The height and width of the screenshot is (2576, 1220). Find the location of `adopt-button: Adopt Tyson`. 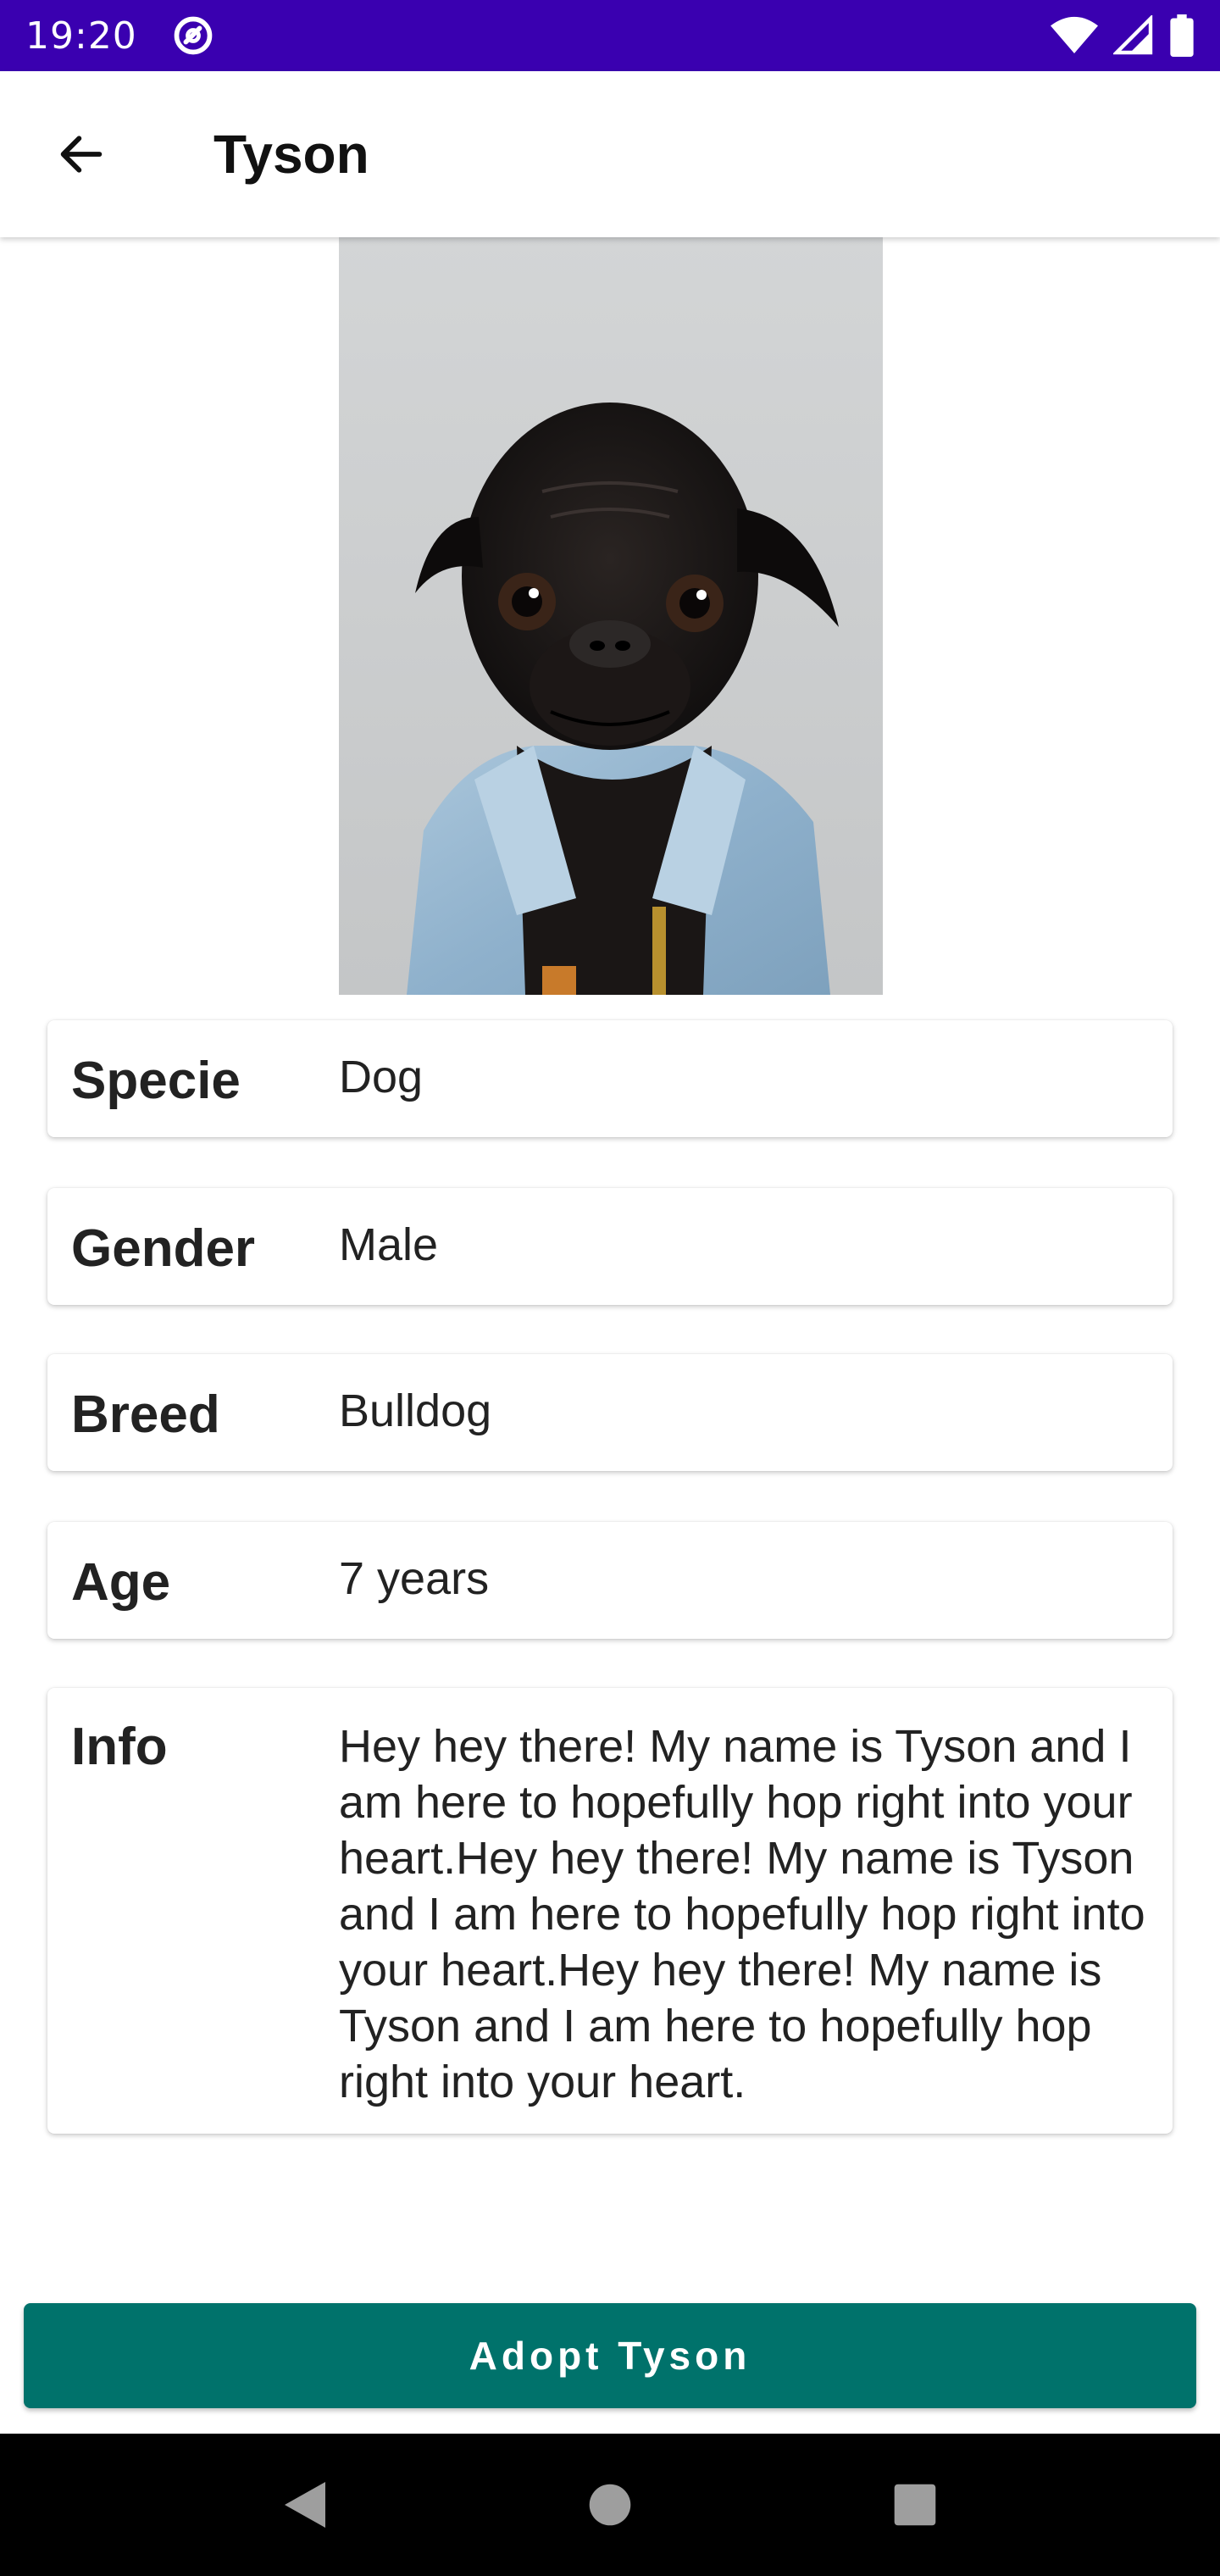

adopt-button: Adopt Tyson is located at coordinates (610, 2355).